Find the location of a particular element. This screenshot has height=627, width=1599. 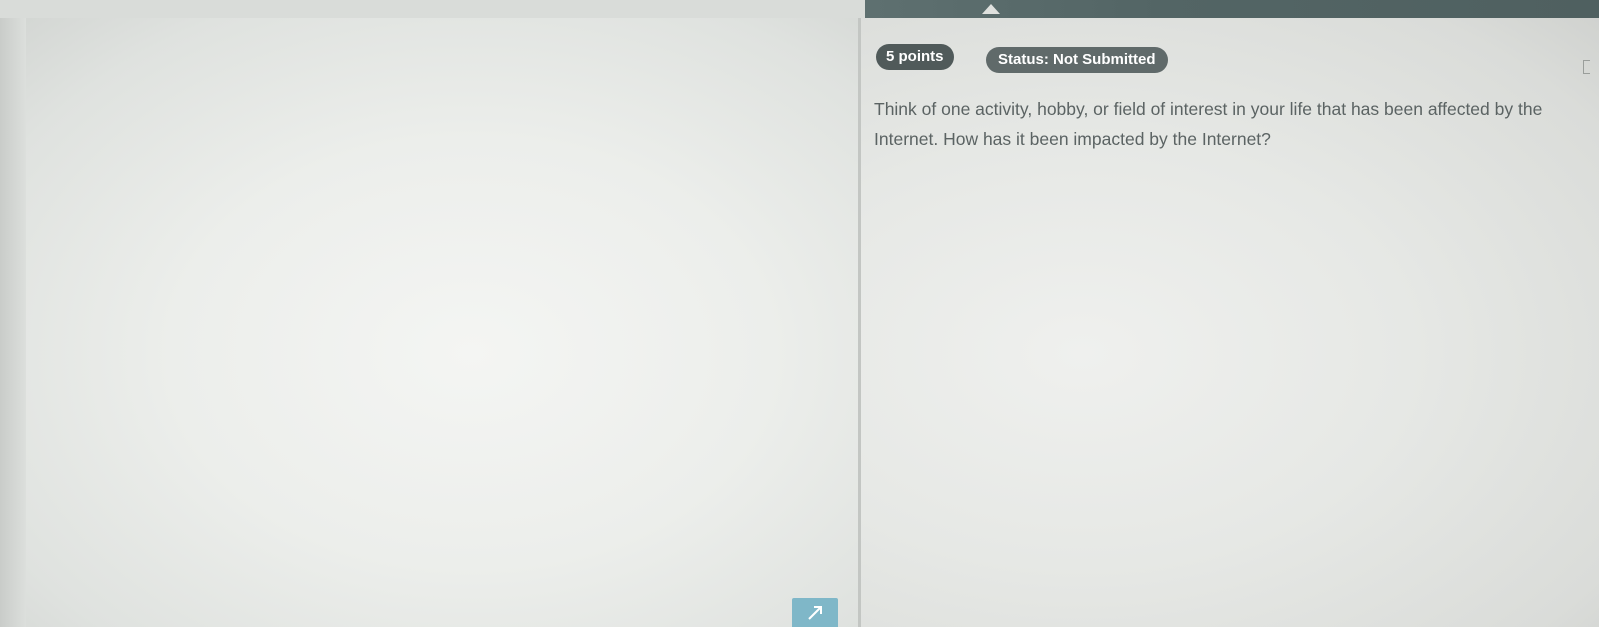

header-notch is located at coordinates (991, 9).